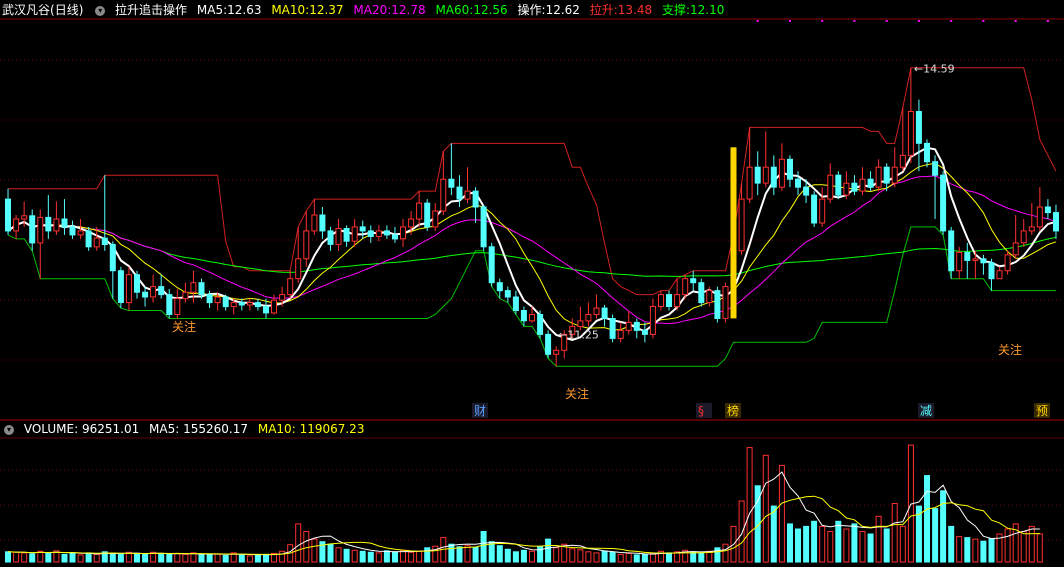 The image size is (1064, 567). I want to click on op-readout: 操作:12.62, so click(548, 10).